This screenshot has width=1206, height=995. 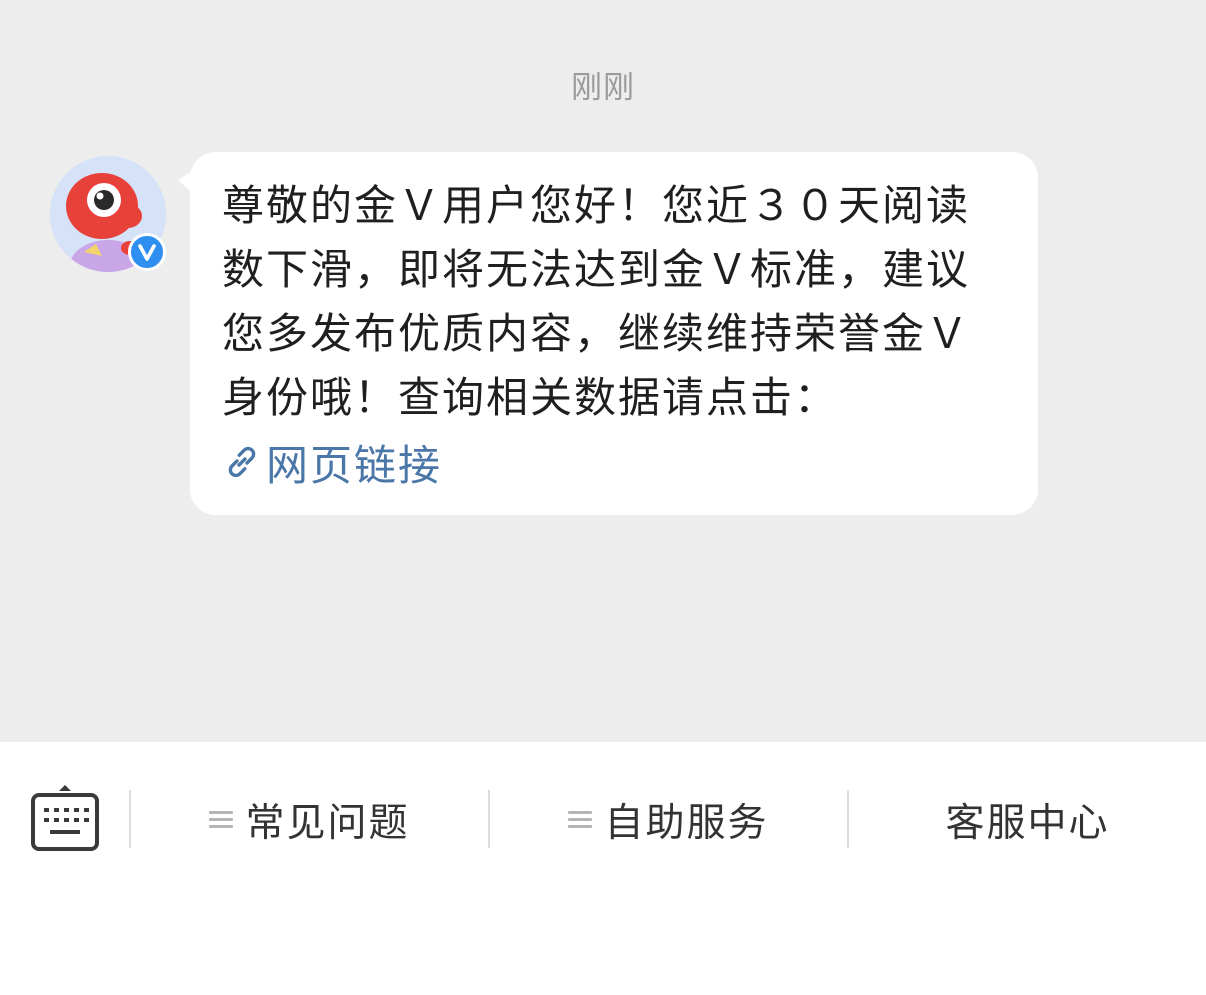 What do you see at coordinates (354, 462) in the screenshot?
I see `web-link-label: 网页链接` at bounding box center [354, 462].